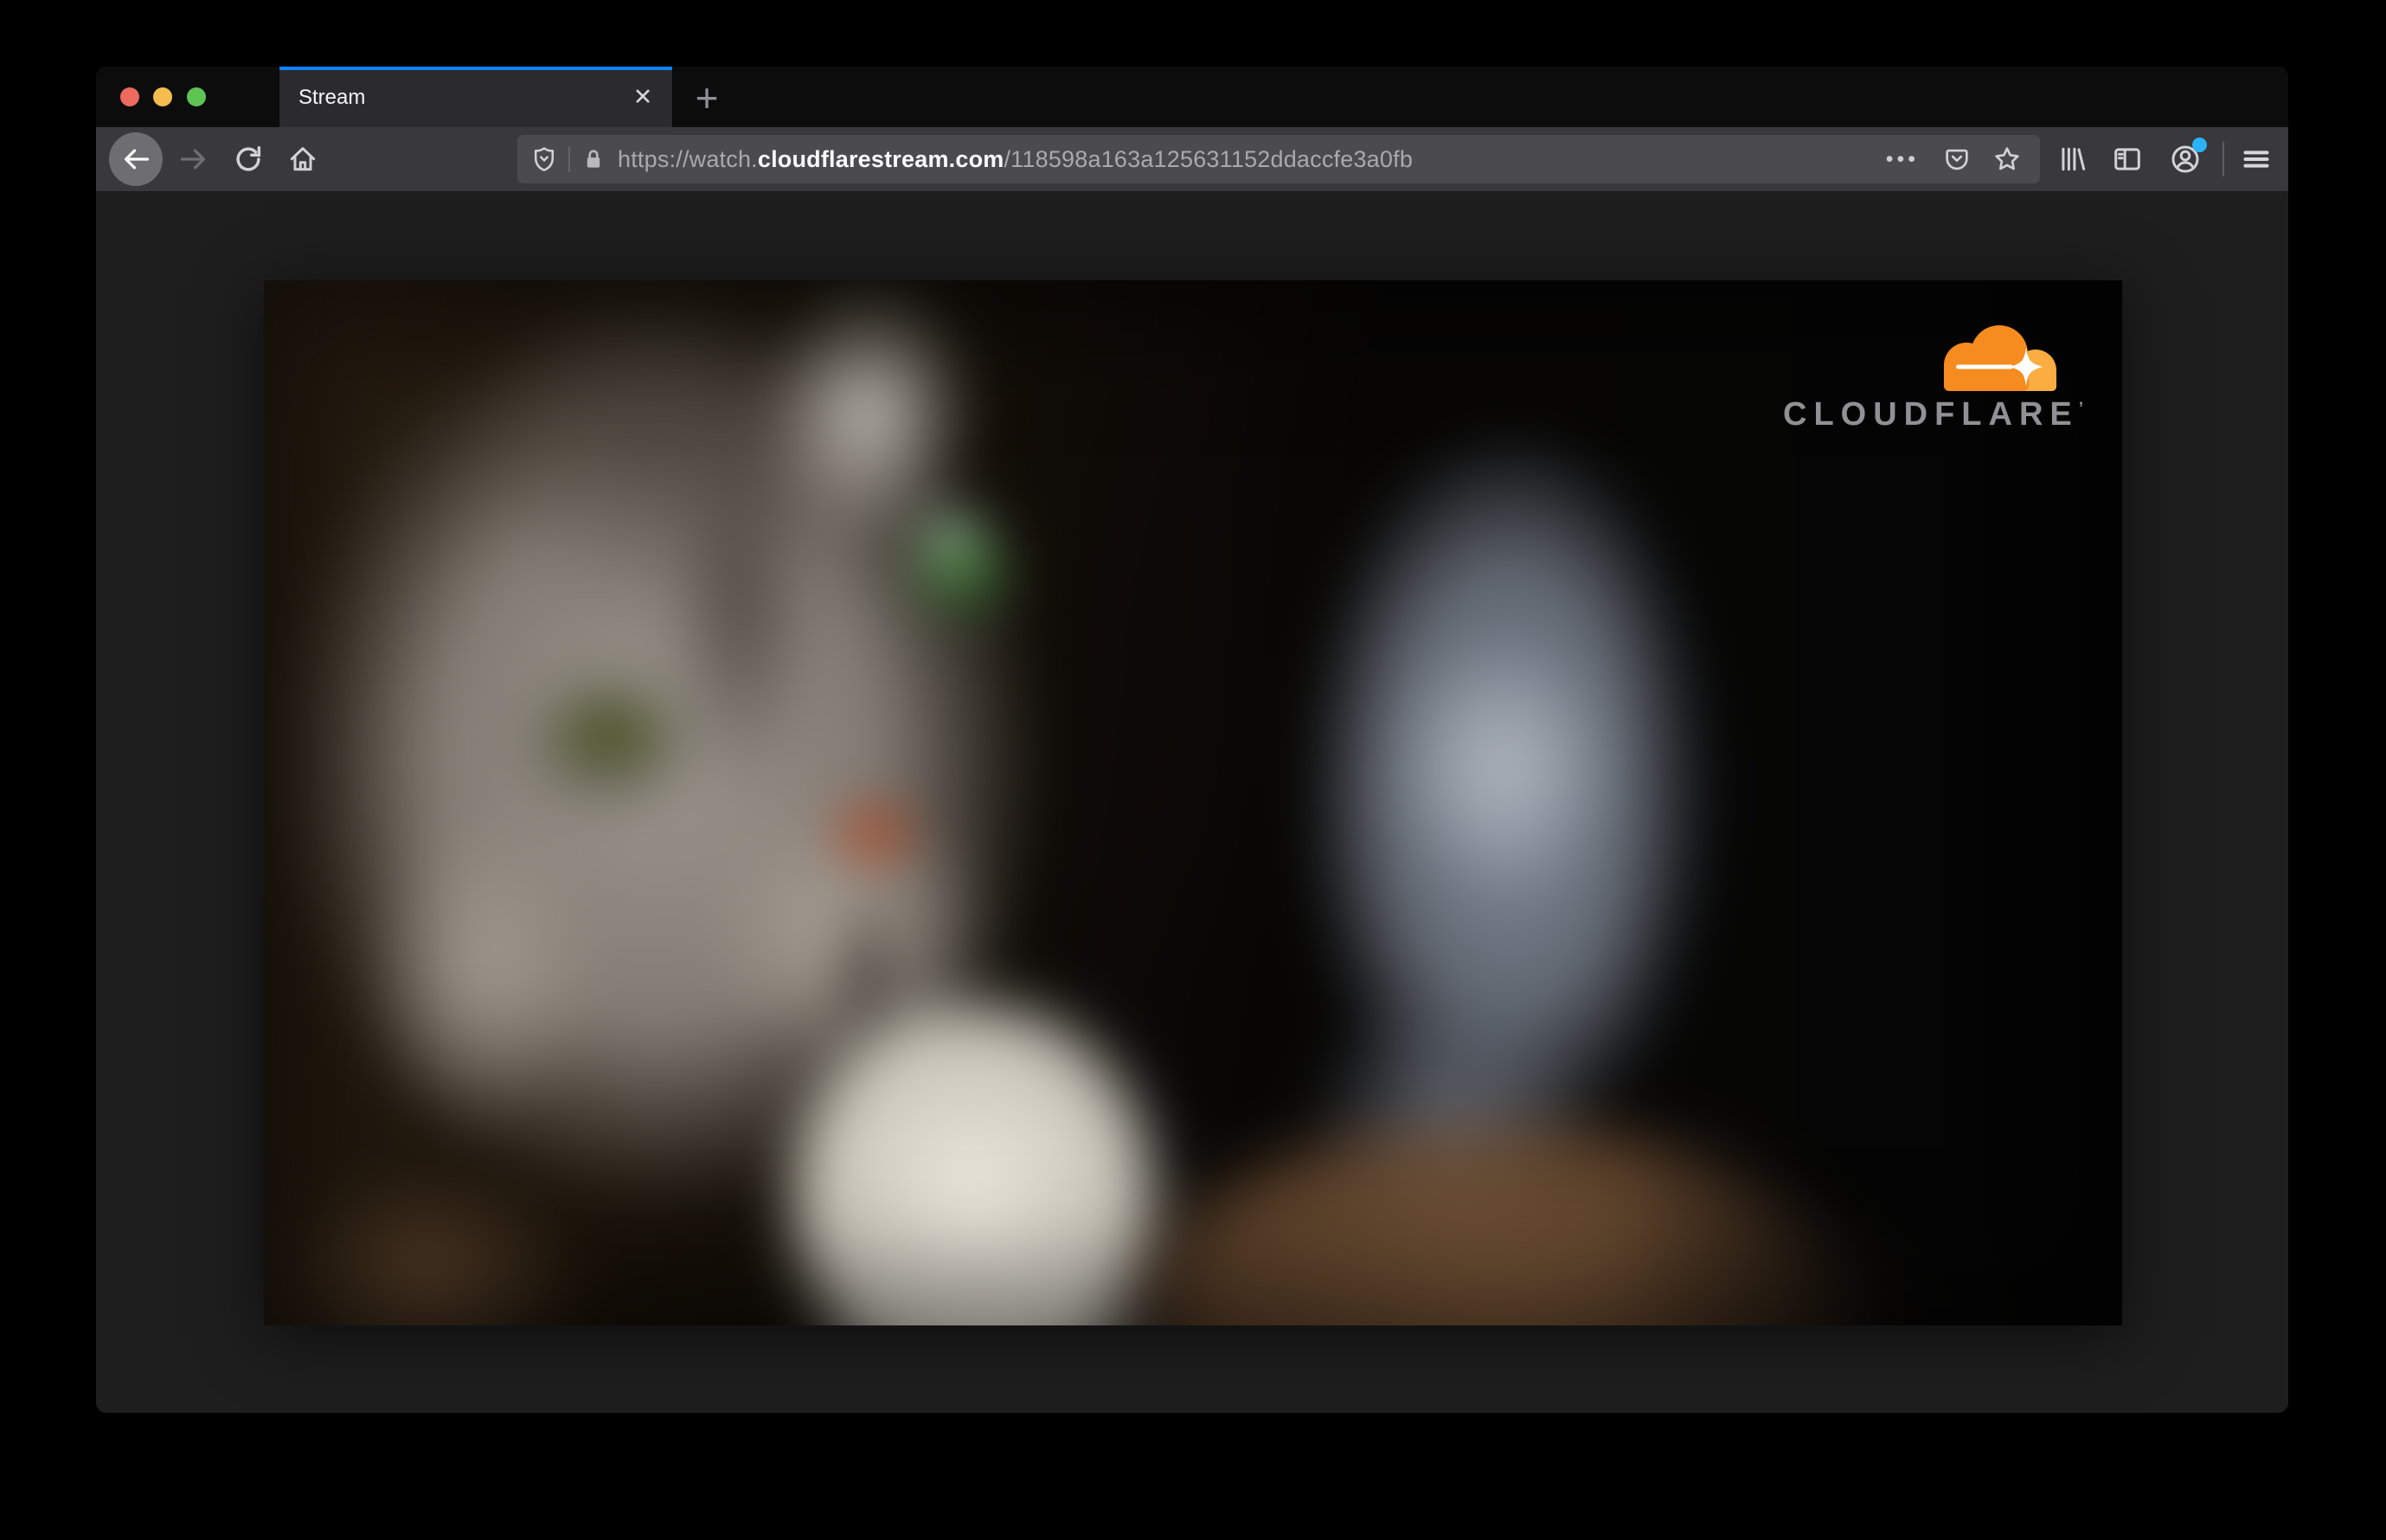 This screenshot has height=1540, width=2386. What do you see at coordinates (880, 158) in the screenshot?
I see `url-domain: cloudflarestream.com` at bounding box center [880, 158].